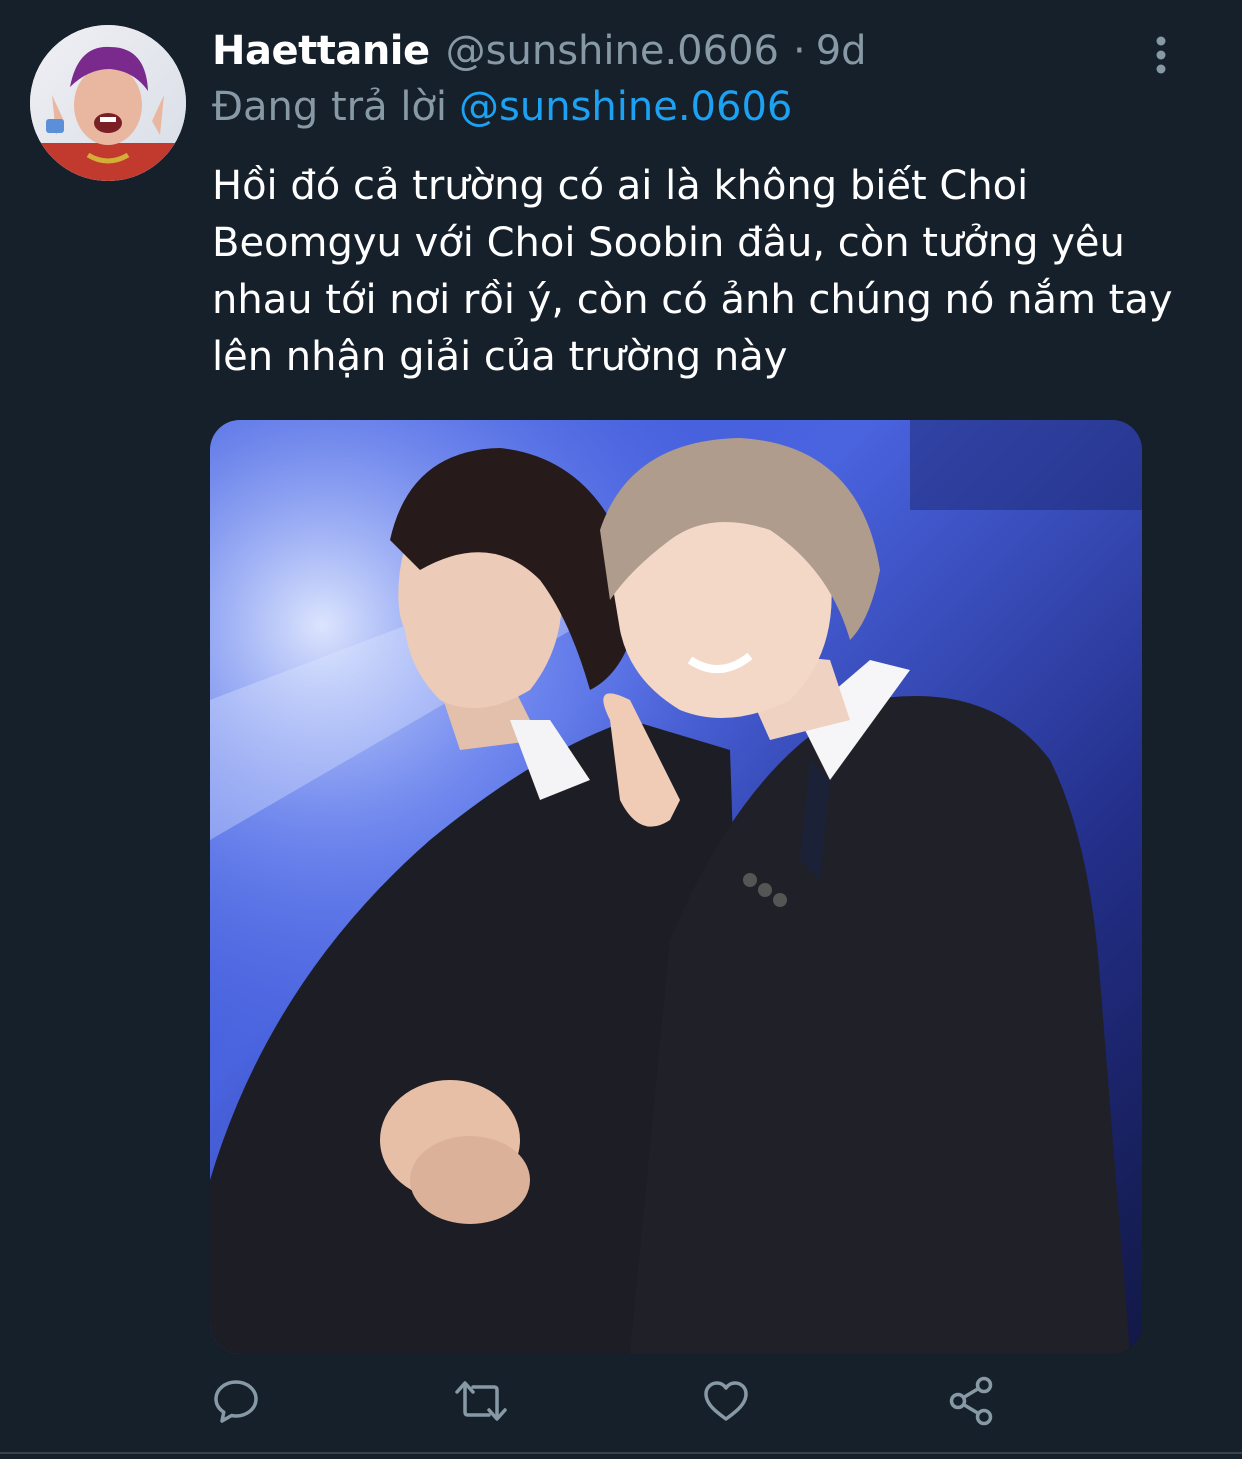 Image resolution: width=1242 pixels, height=1459 pixels. What do you see at coordinates (1161, 56) in the screenshot?
I see `more-options-icon` at bounding box center [1161, 56].